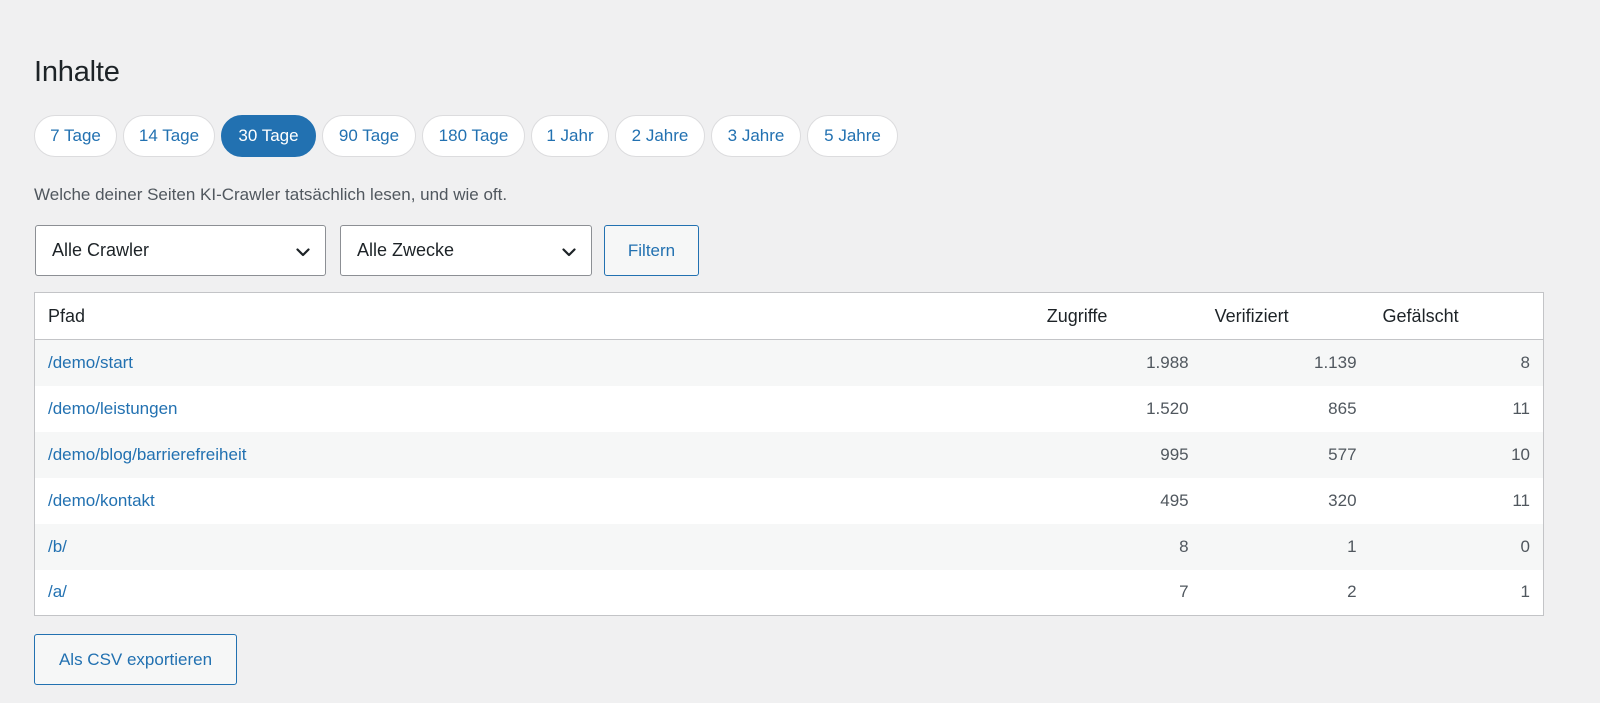 This screenshot has height=703, width=1600. What do you see at coordinates (756, 136) in the screenshot?
I see `range-tab-3-jahre: 3 Jahre` at bounding box center [756, 136].